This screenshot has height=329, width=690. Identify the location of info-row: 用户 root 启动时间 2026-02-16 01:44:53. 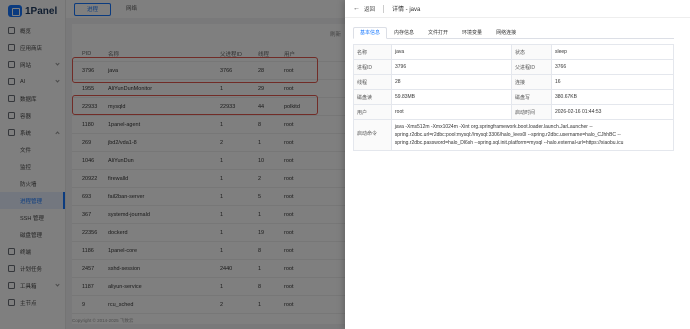
(513, 112).